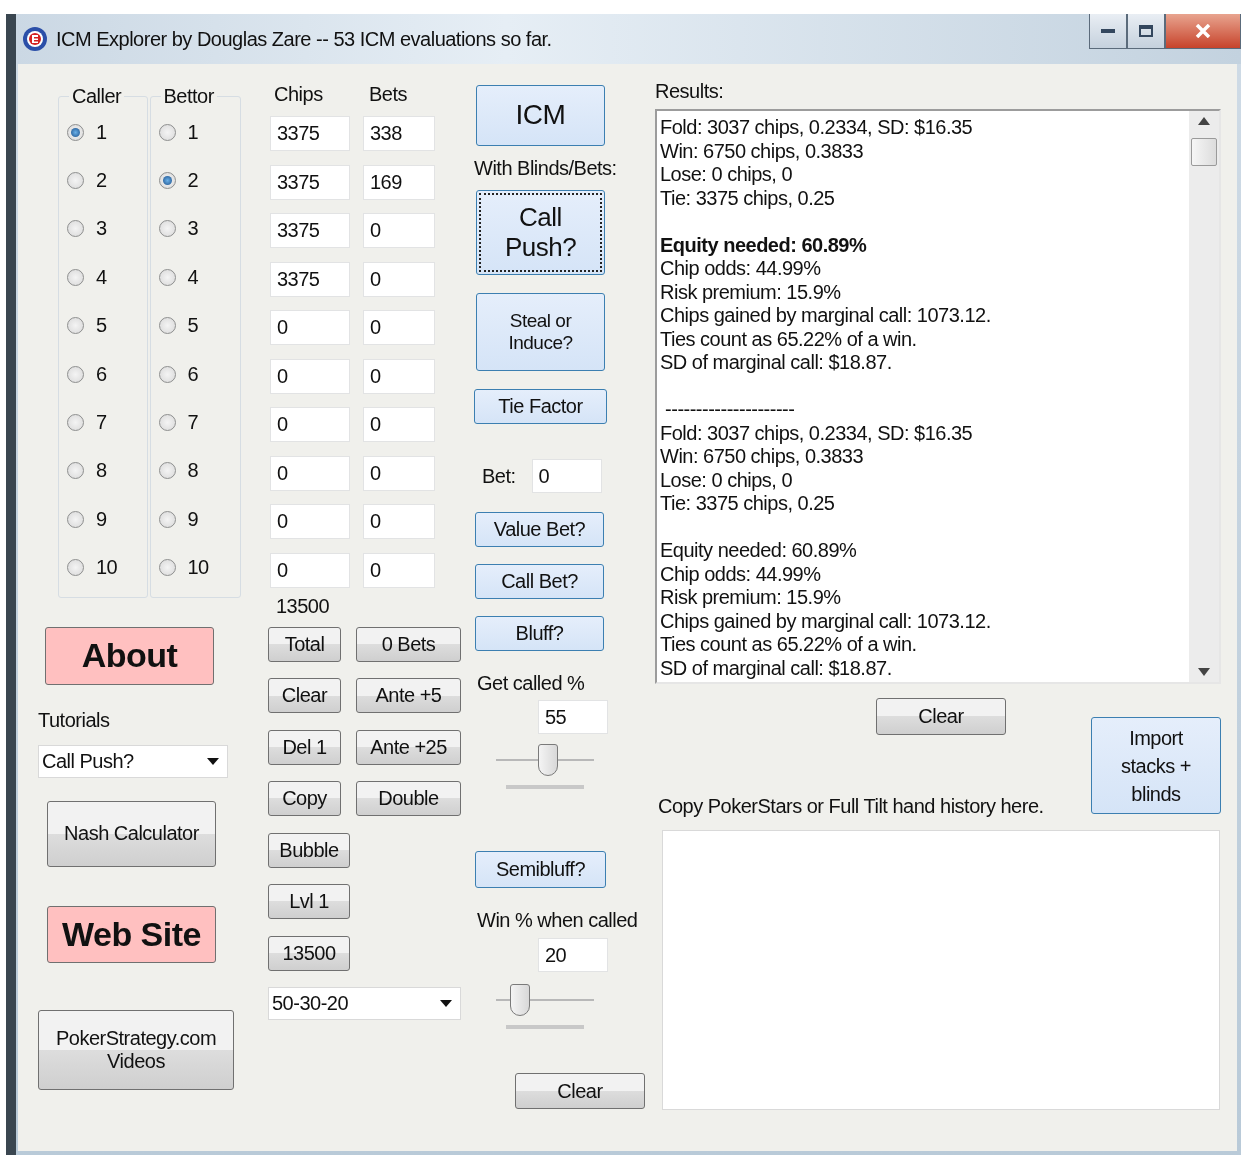  Describe the element at coordinates (1146, 31) in the screenshot. I see `maximize-button` at that location.